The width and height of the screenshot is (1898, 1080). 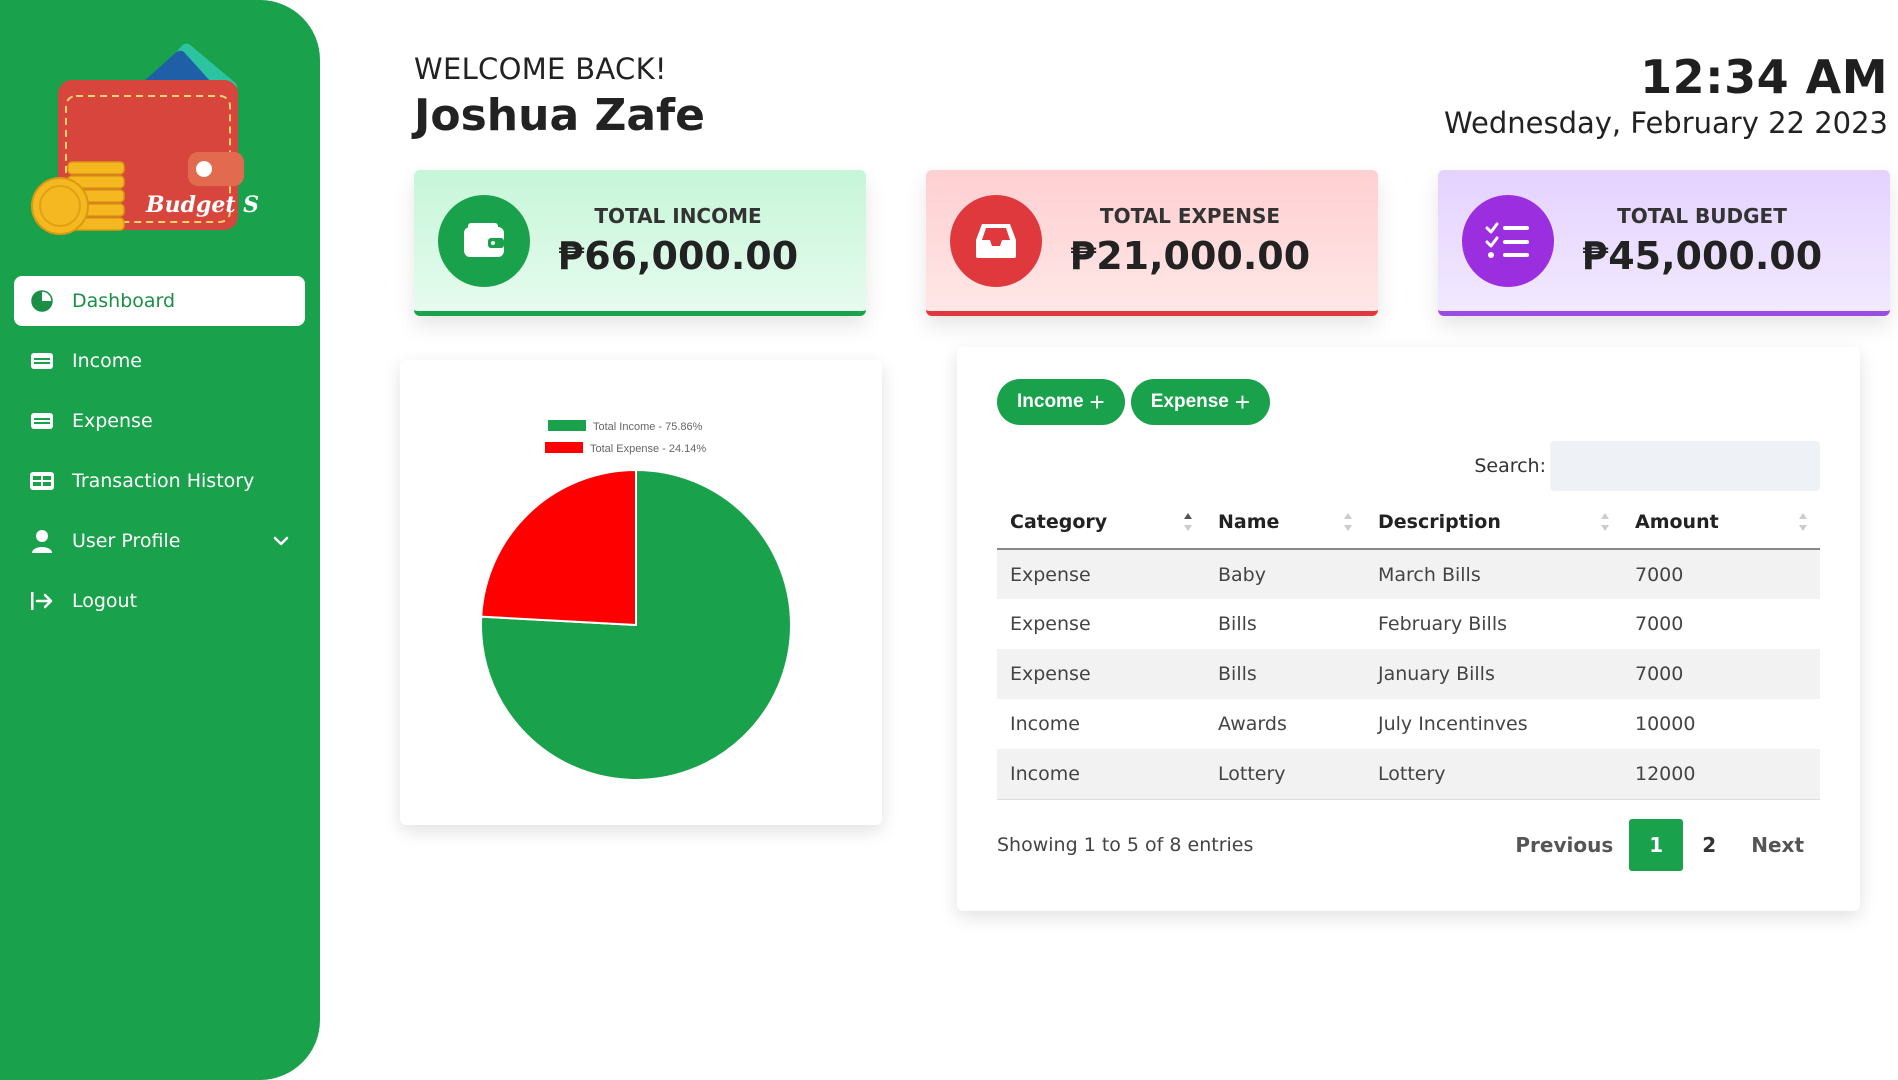 I want to click on table-info: Showing 1 to 5 of 8 entries, so click(x=1125, y=845).